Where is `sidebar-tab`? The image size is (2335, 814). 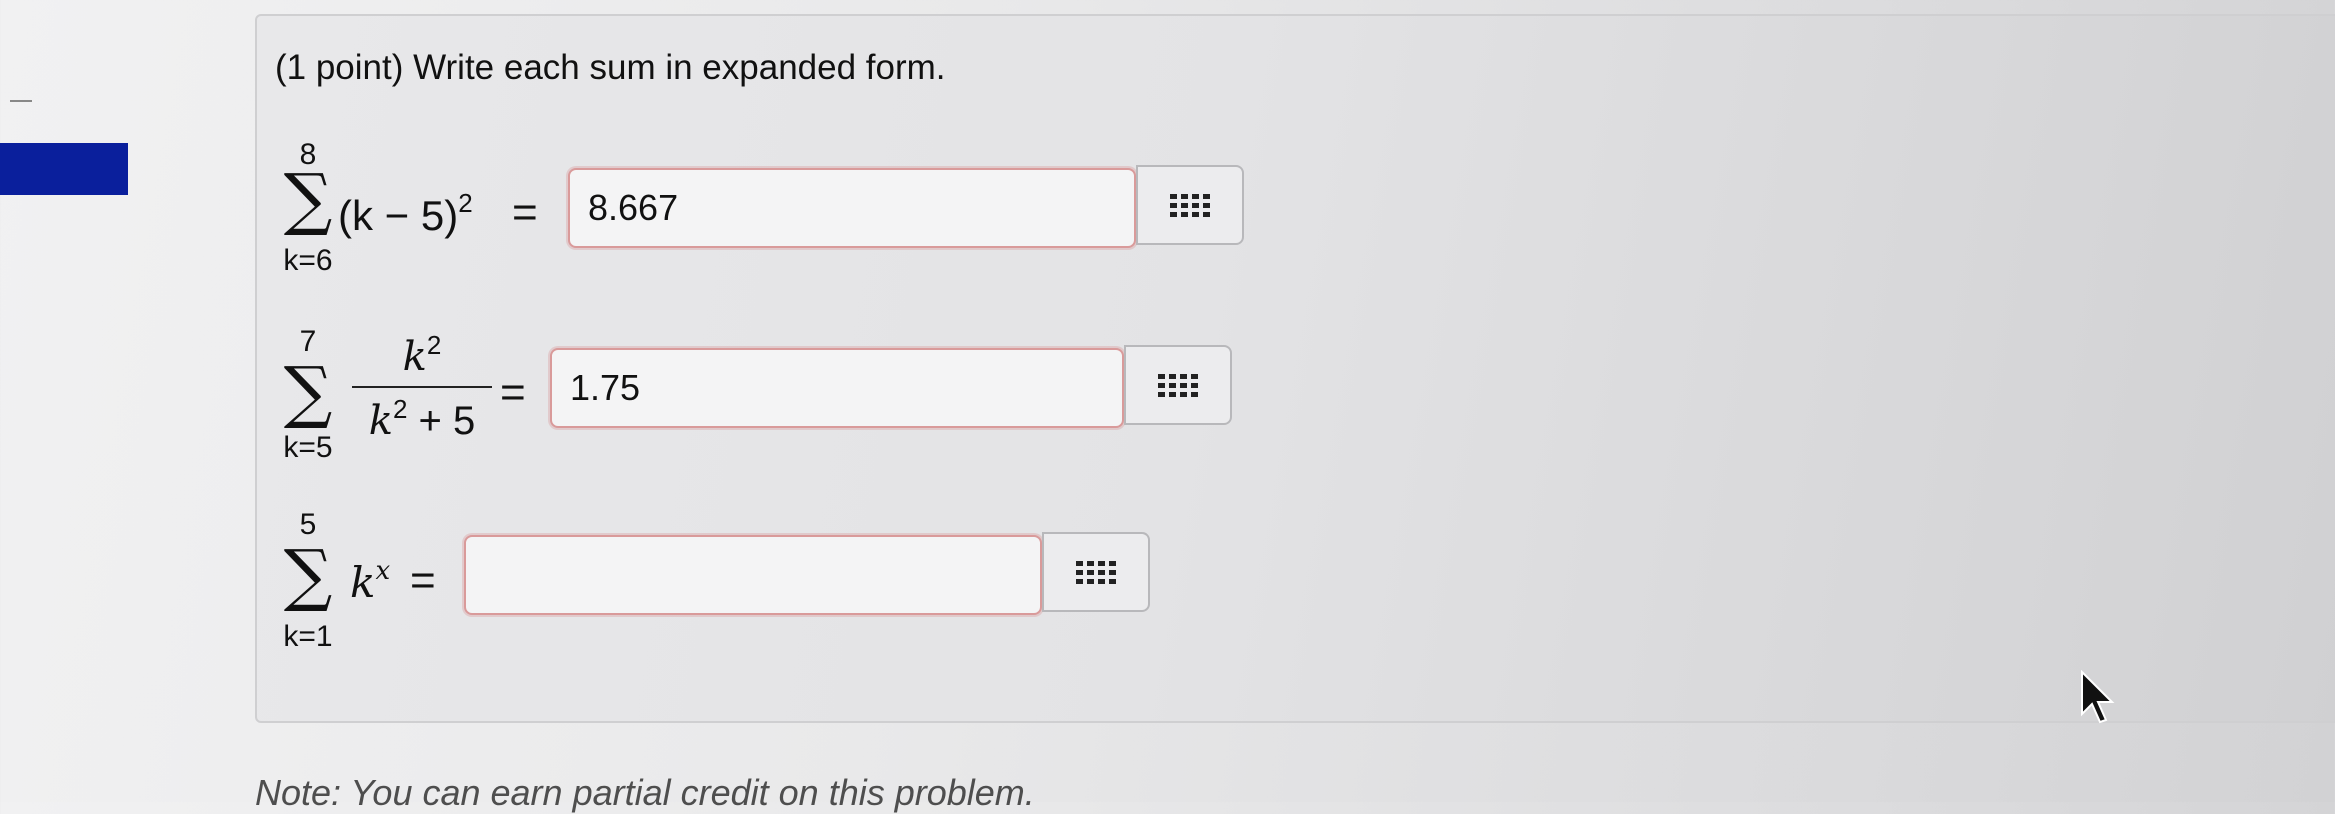
sidebar-tab is located at coordinates (64, 169).